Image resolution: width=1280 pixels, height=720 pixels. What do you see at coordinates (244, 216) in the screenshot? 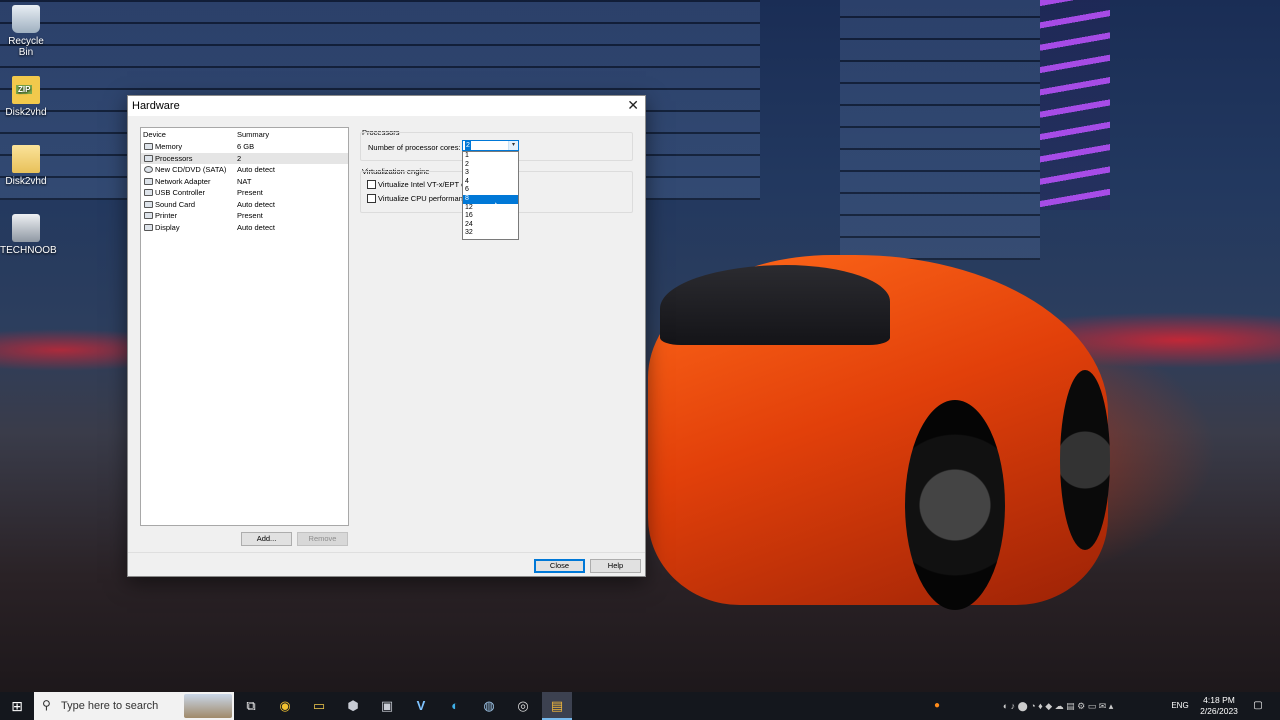
I see `device-row-printer: Printer Present` at bounding box center [244, 216].